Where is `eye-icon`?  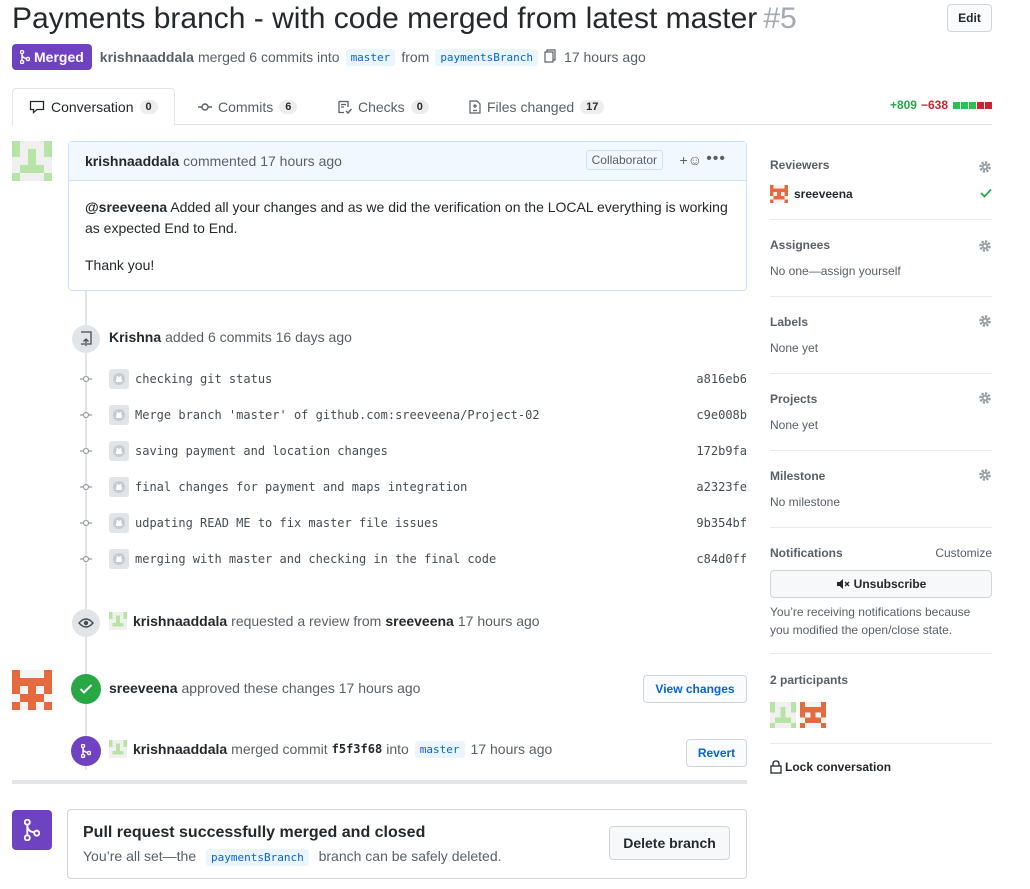
eye-icon is located at coordinates (86, 623).